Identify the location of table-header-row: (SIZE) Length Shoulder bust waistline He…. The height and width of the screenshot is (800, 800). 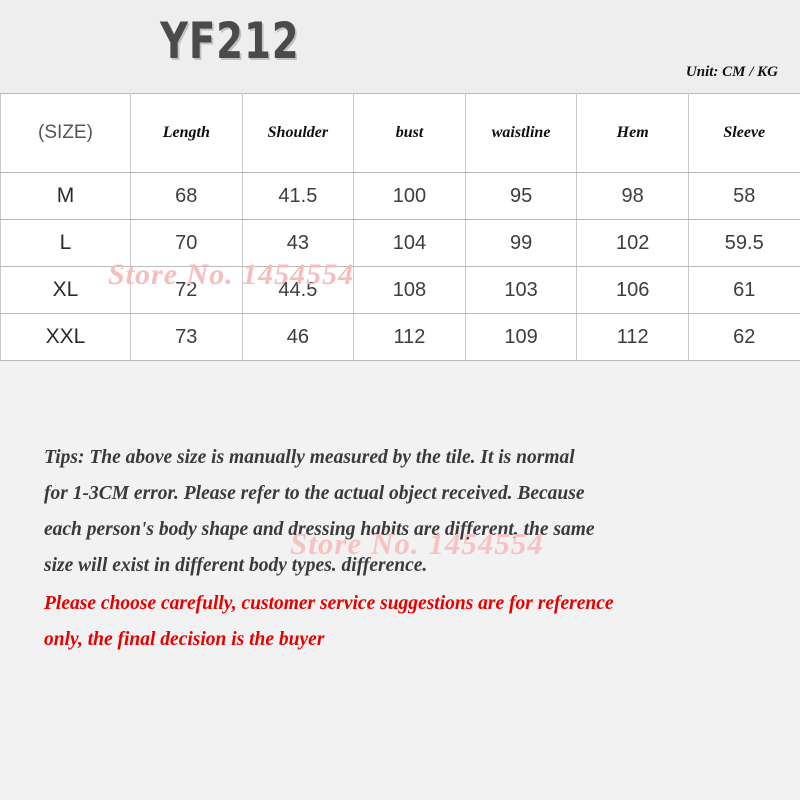
(400, 133).